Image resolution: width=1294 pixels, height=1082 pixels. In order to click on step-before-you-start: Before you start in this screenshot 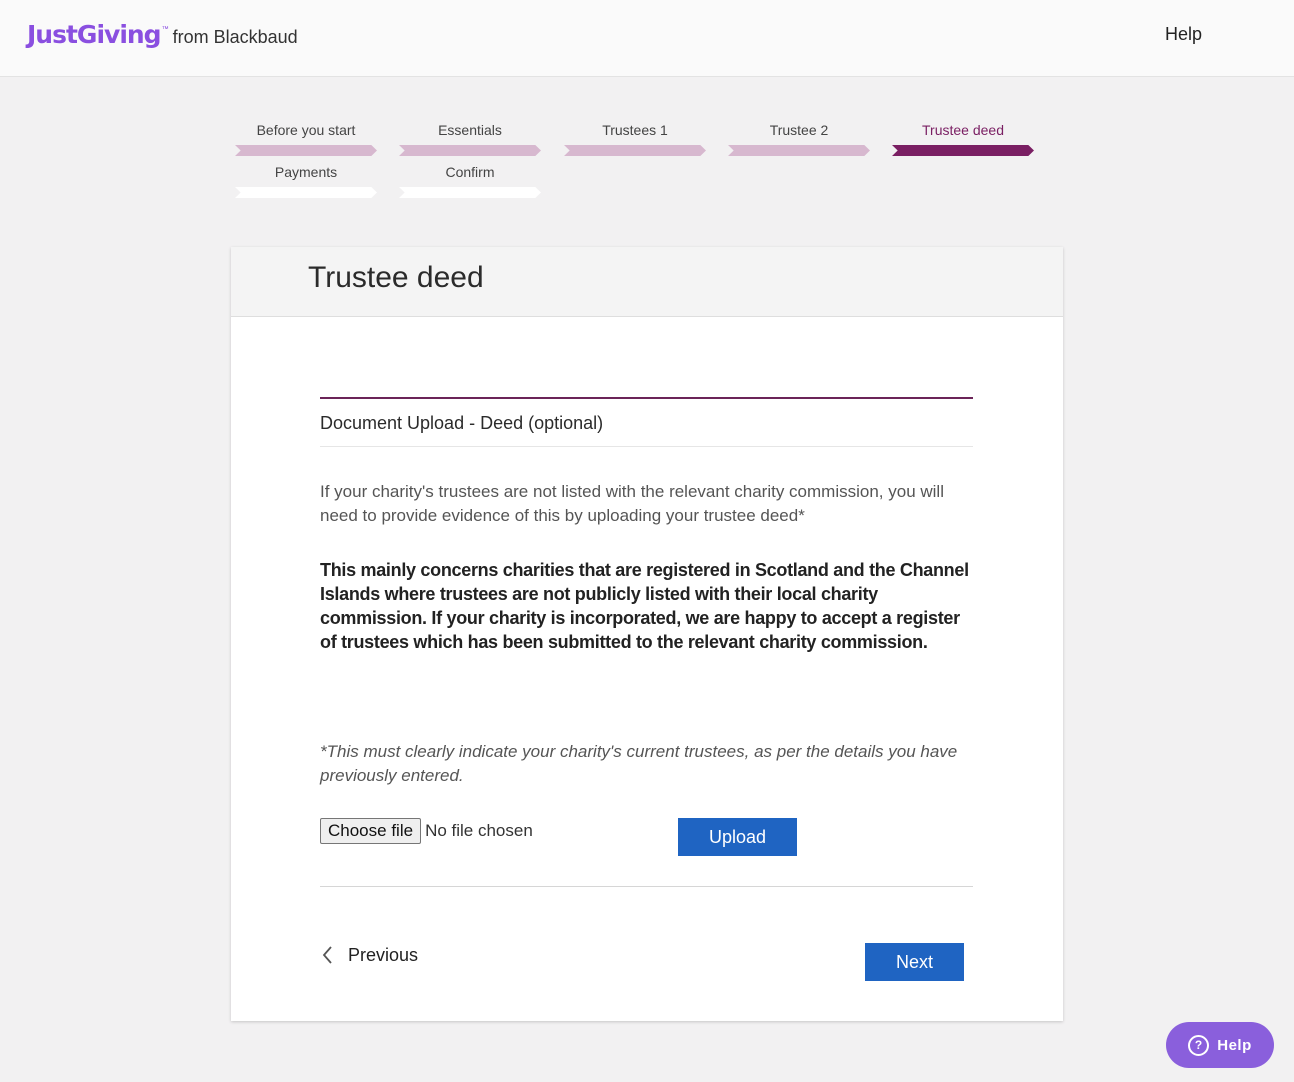, I will do `click(306, 138)`.